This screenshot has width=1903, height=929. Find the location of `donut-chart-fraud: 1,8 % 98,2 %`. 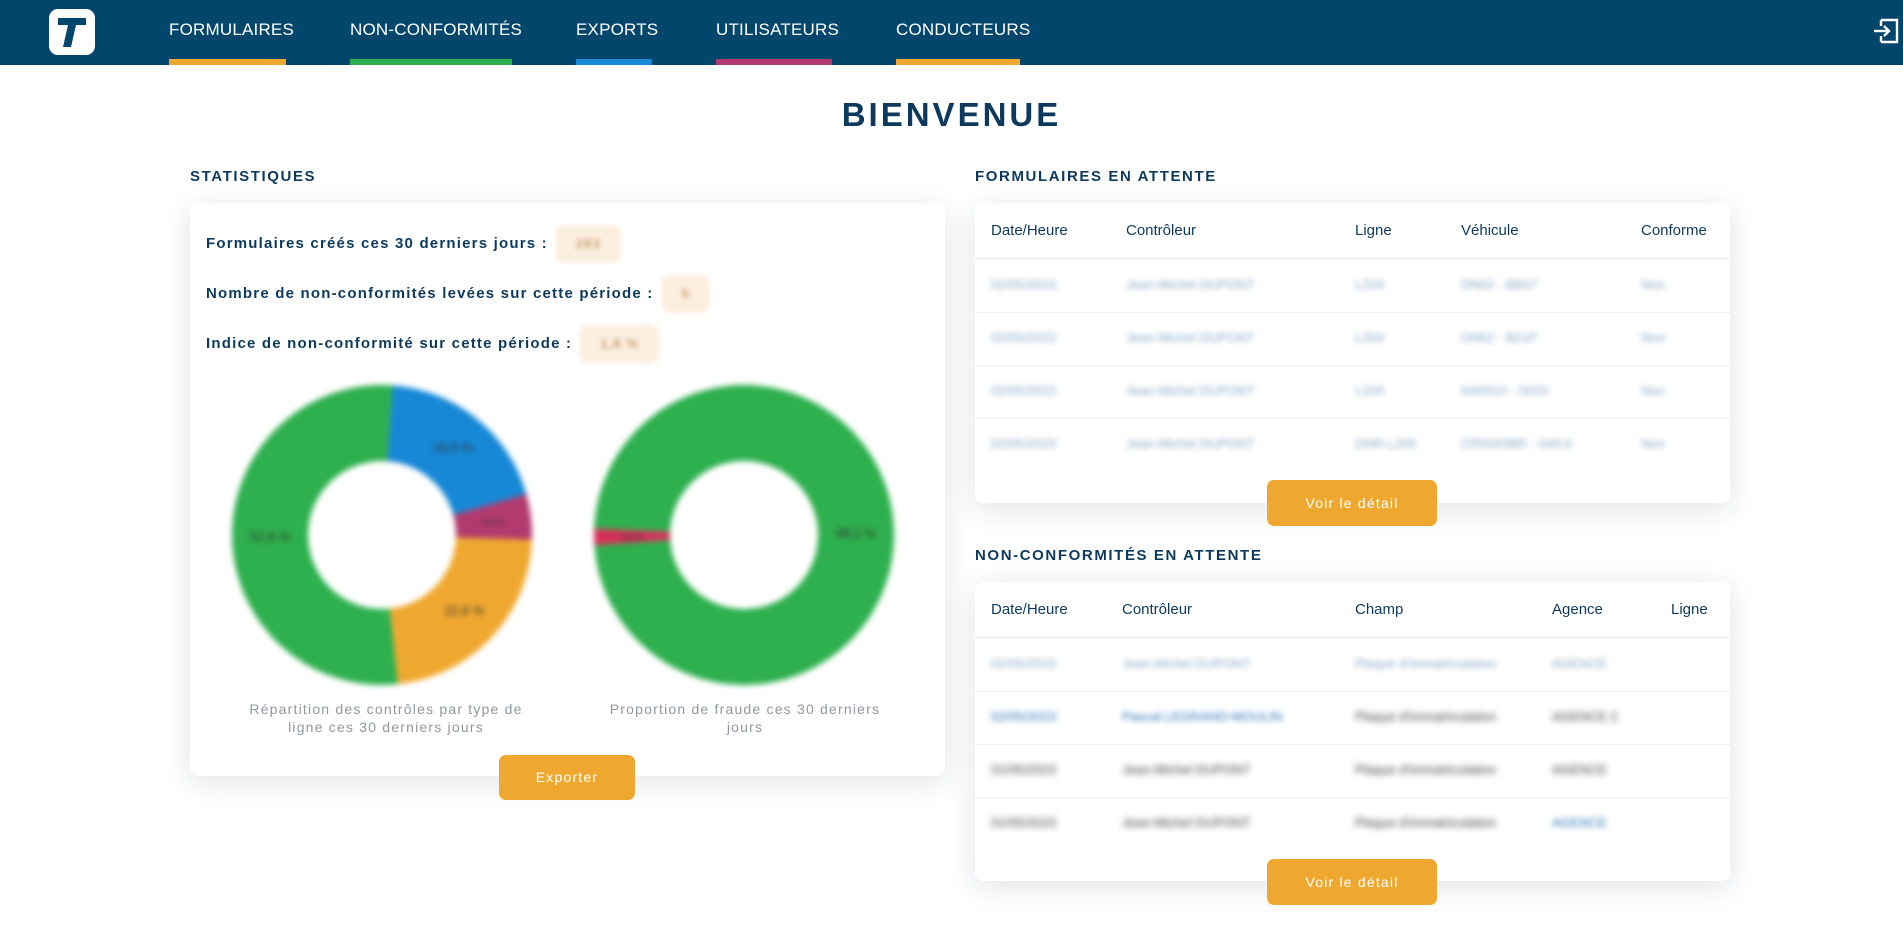

donut-chart-fraud: 1,8 % 98,2 % is located at coordinates (744, 535).